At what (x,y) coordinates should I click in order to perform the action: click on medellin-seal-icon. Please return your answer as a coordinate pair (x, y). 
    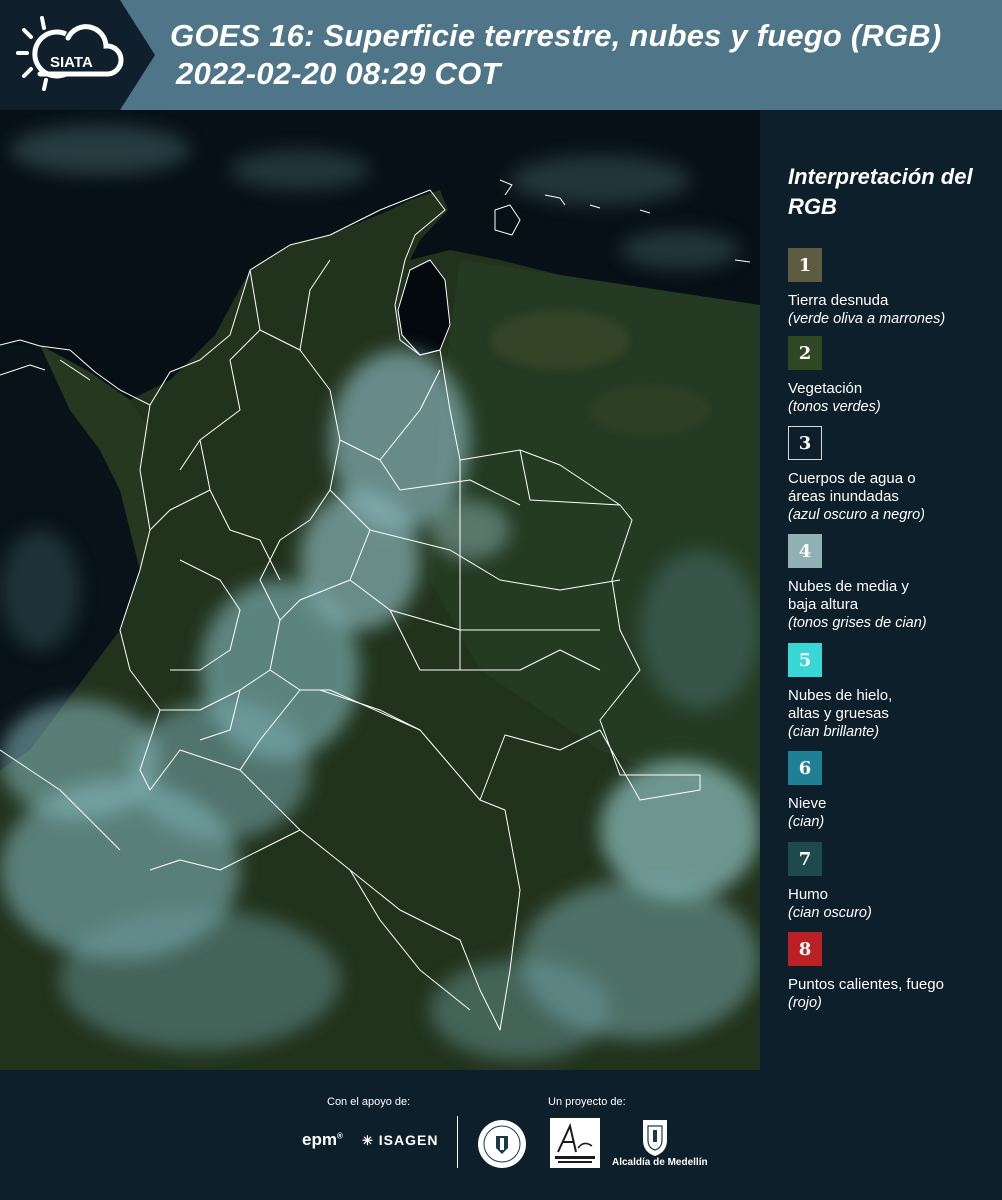
    Looking at the image, I should click on (502, 1144).